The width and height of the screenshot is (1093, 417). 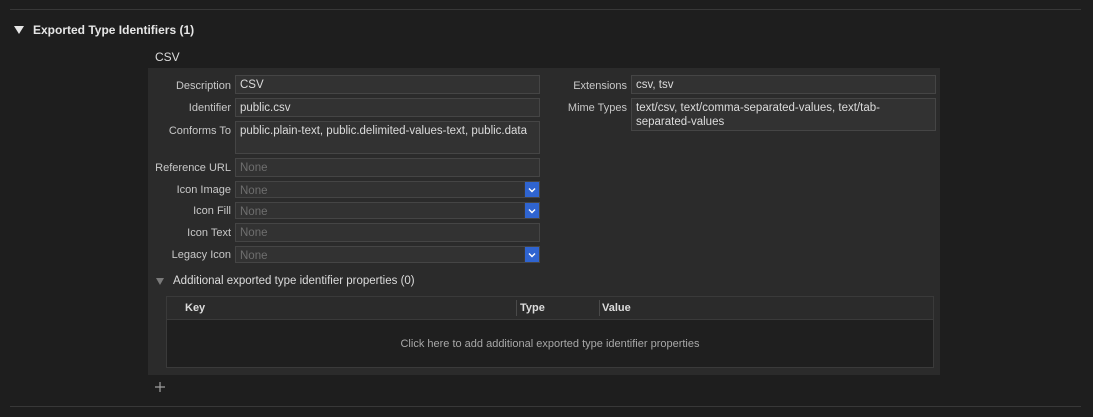 What do you see at coordinates (532, 308) in the screenshot?
I see `column-header-type: Type` at bounding box center [532, 308].